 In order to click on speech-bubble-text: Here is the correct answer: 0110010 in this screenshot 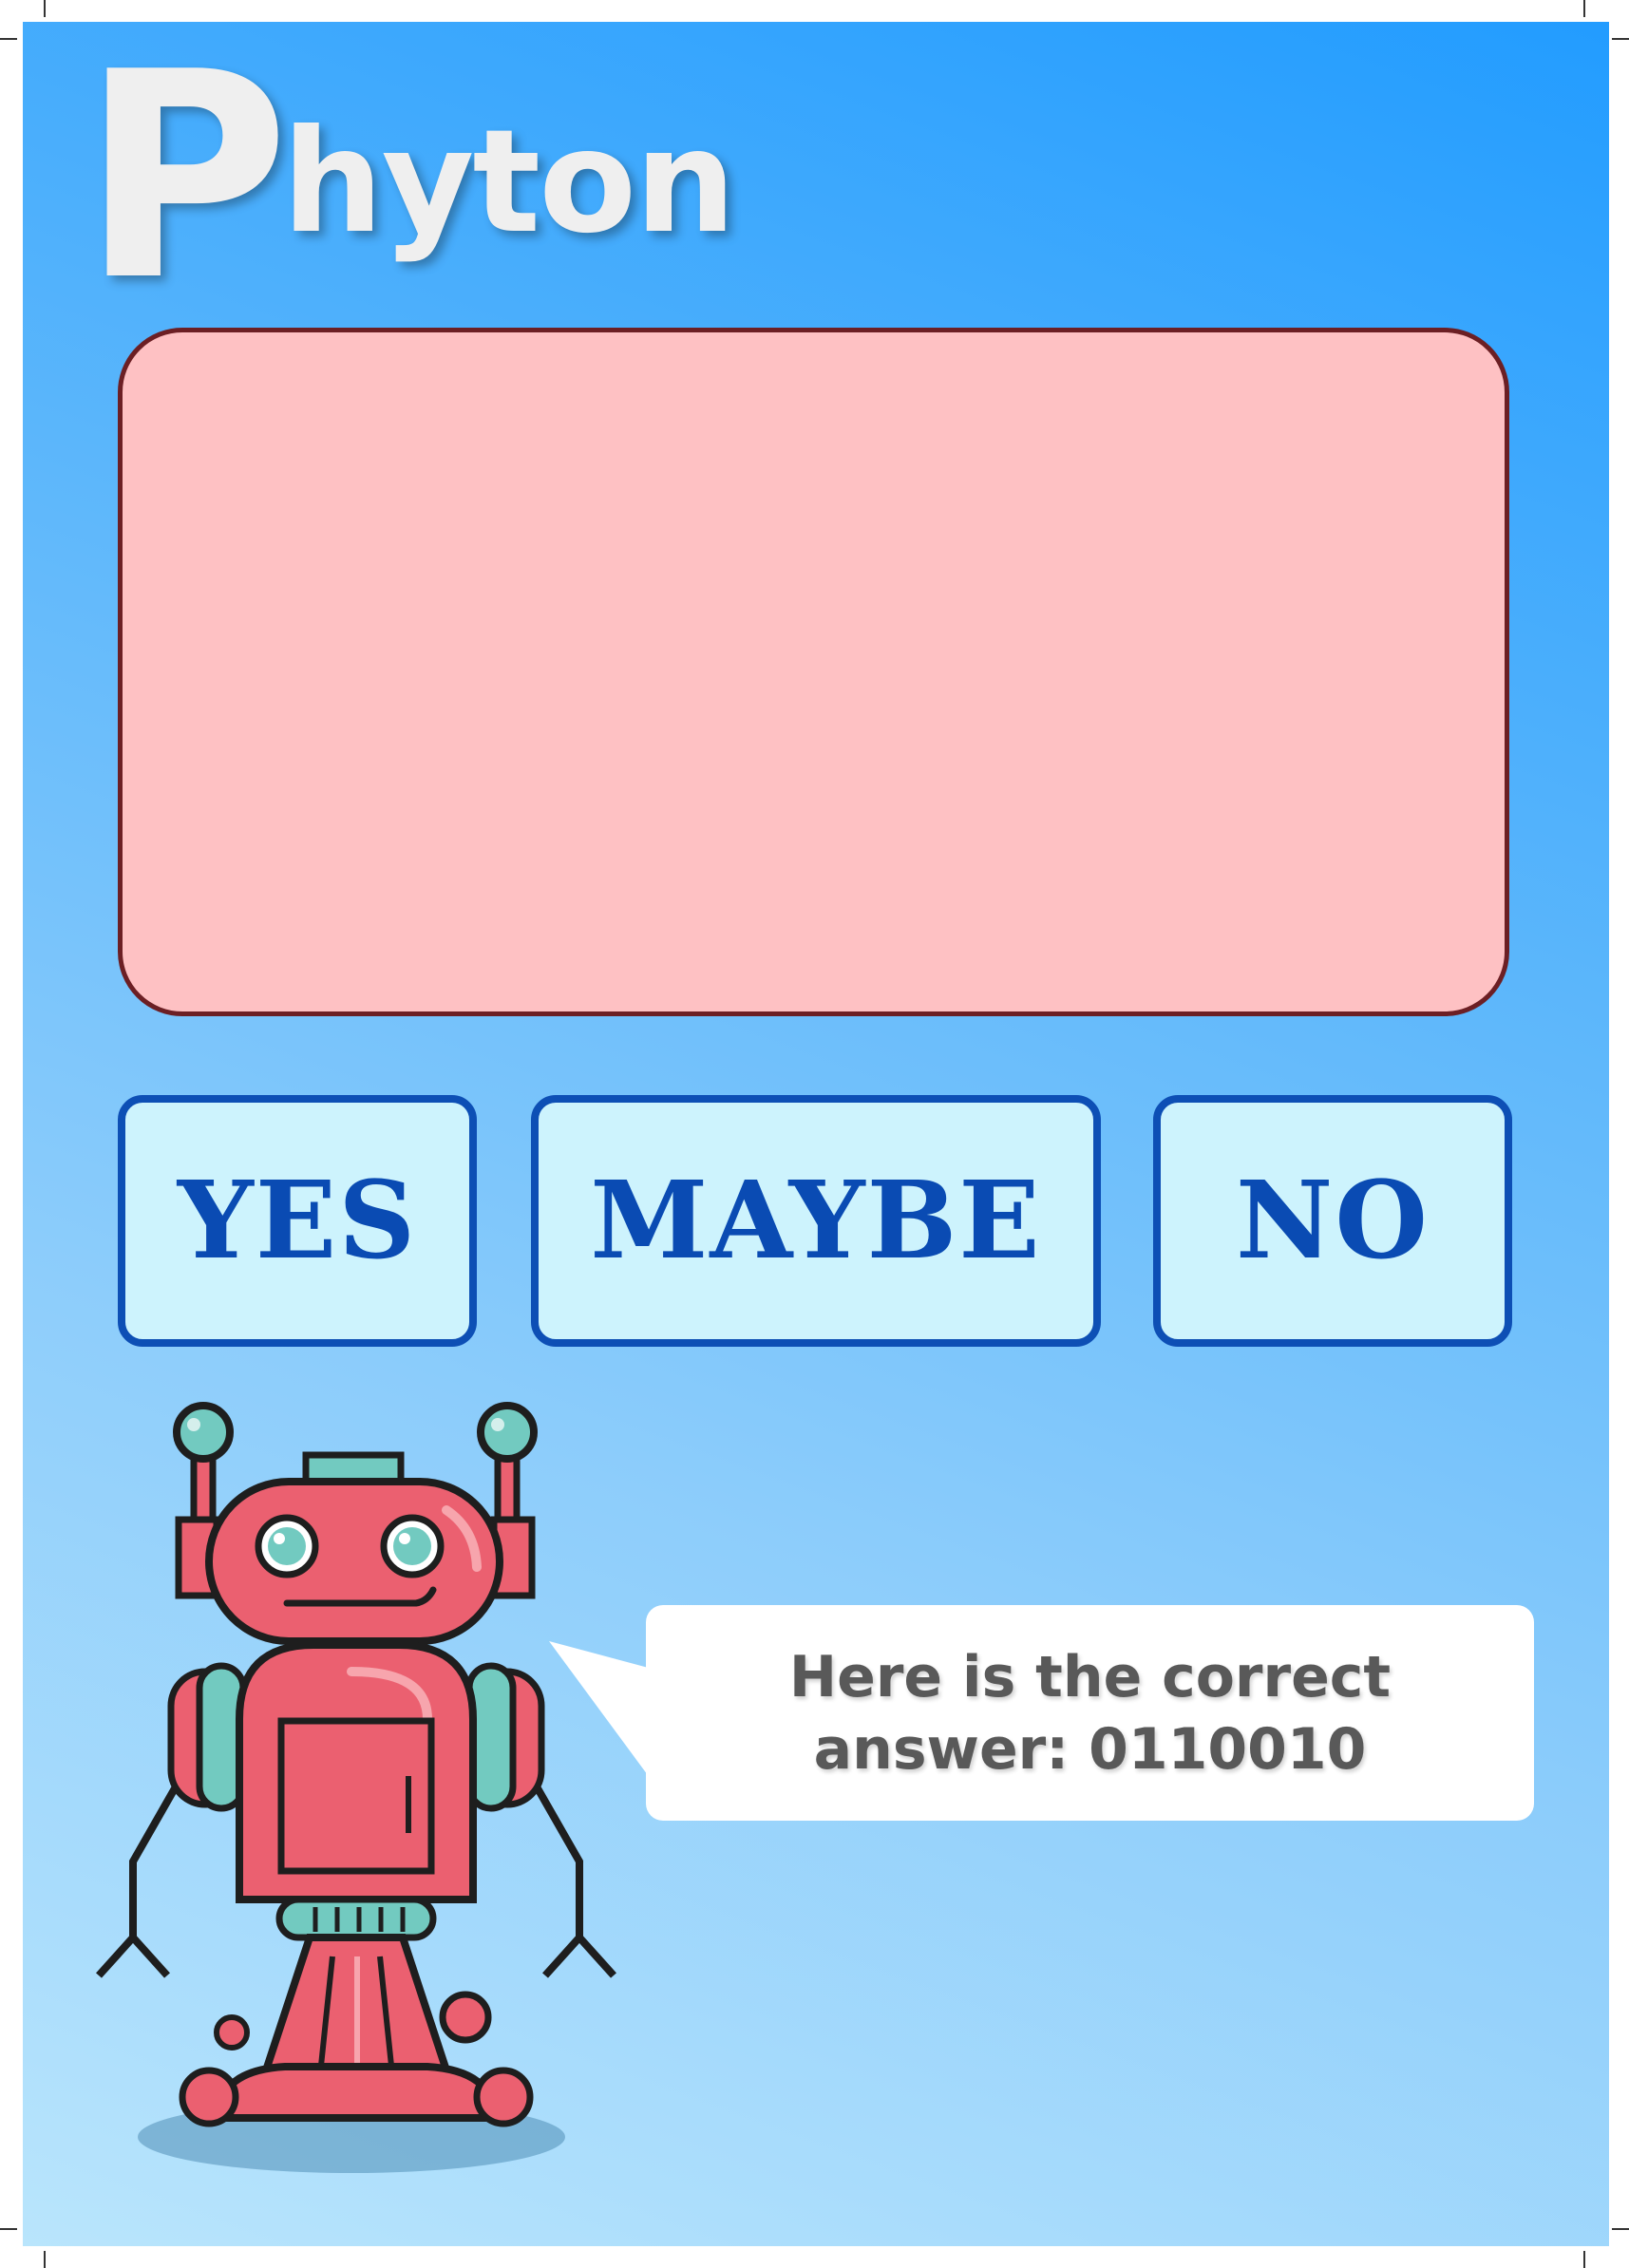, I will do `click(1090, 1714)`.